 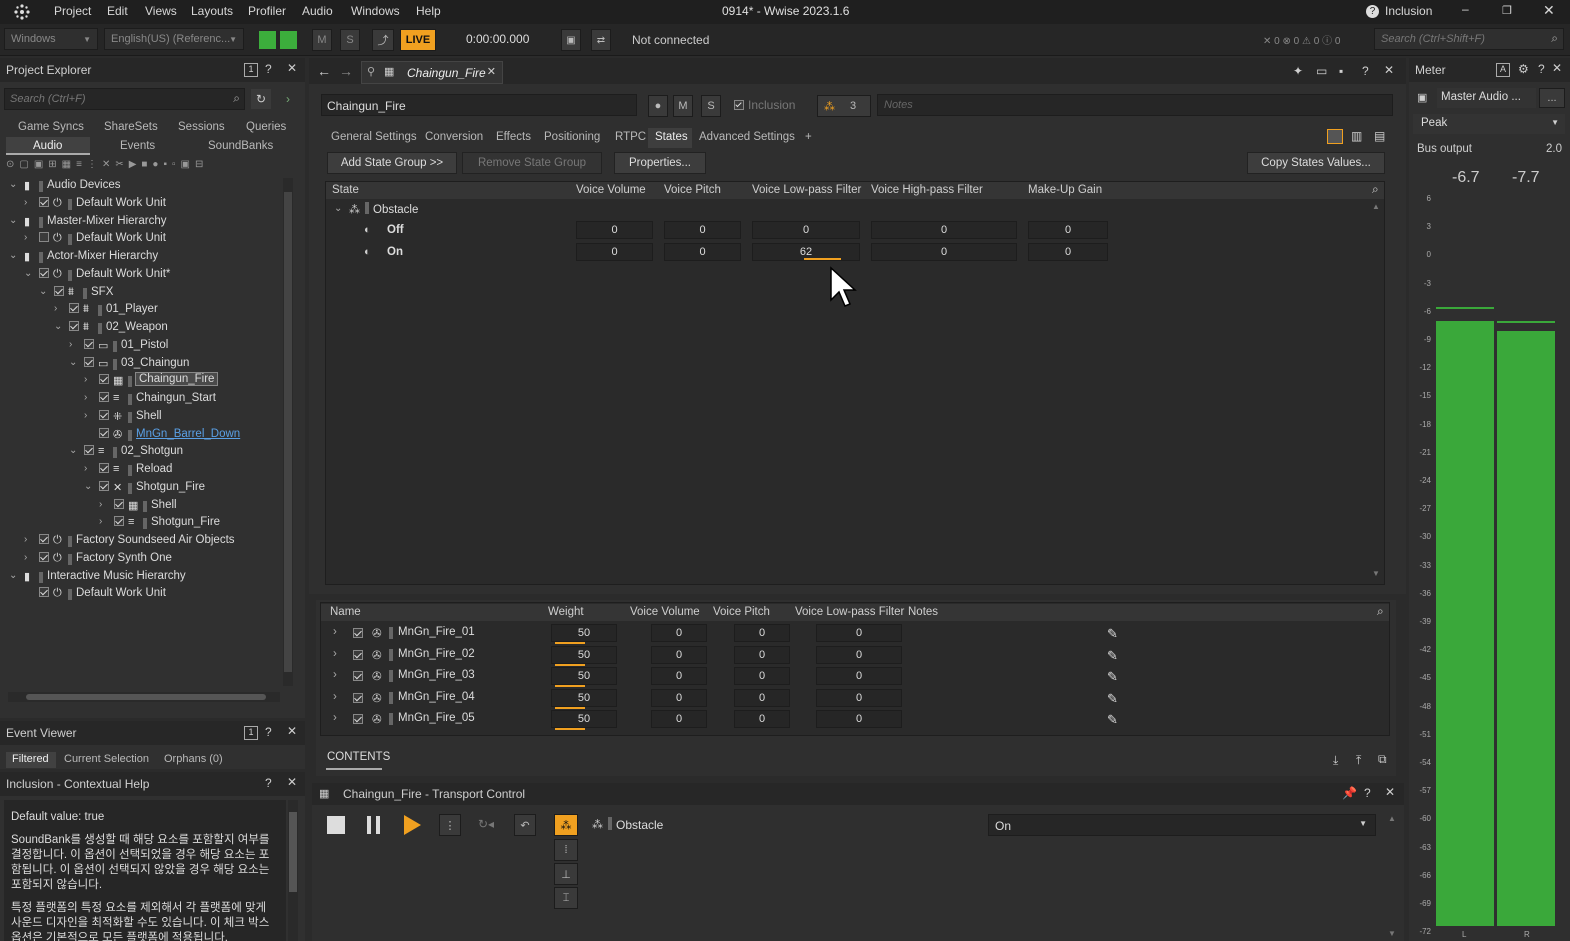 I want to click on stop-button, so click(x=336, y=825).